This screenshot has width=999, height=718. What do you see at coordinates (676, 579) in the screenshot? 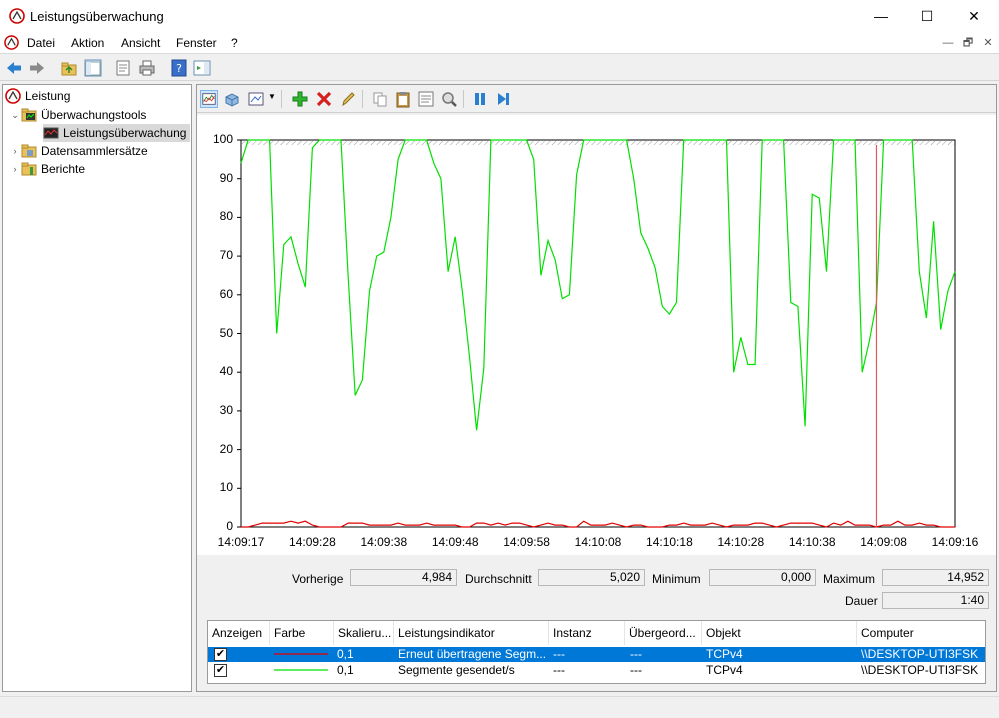
I see `stat-min-label: Minimum` at bounding box center [676, 579].